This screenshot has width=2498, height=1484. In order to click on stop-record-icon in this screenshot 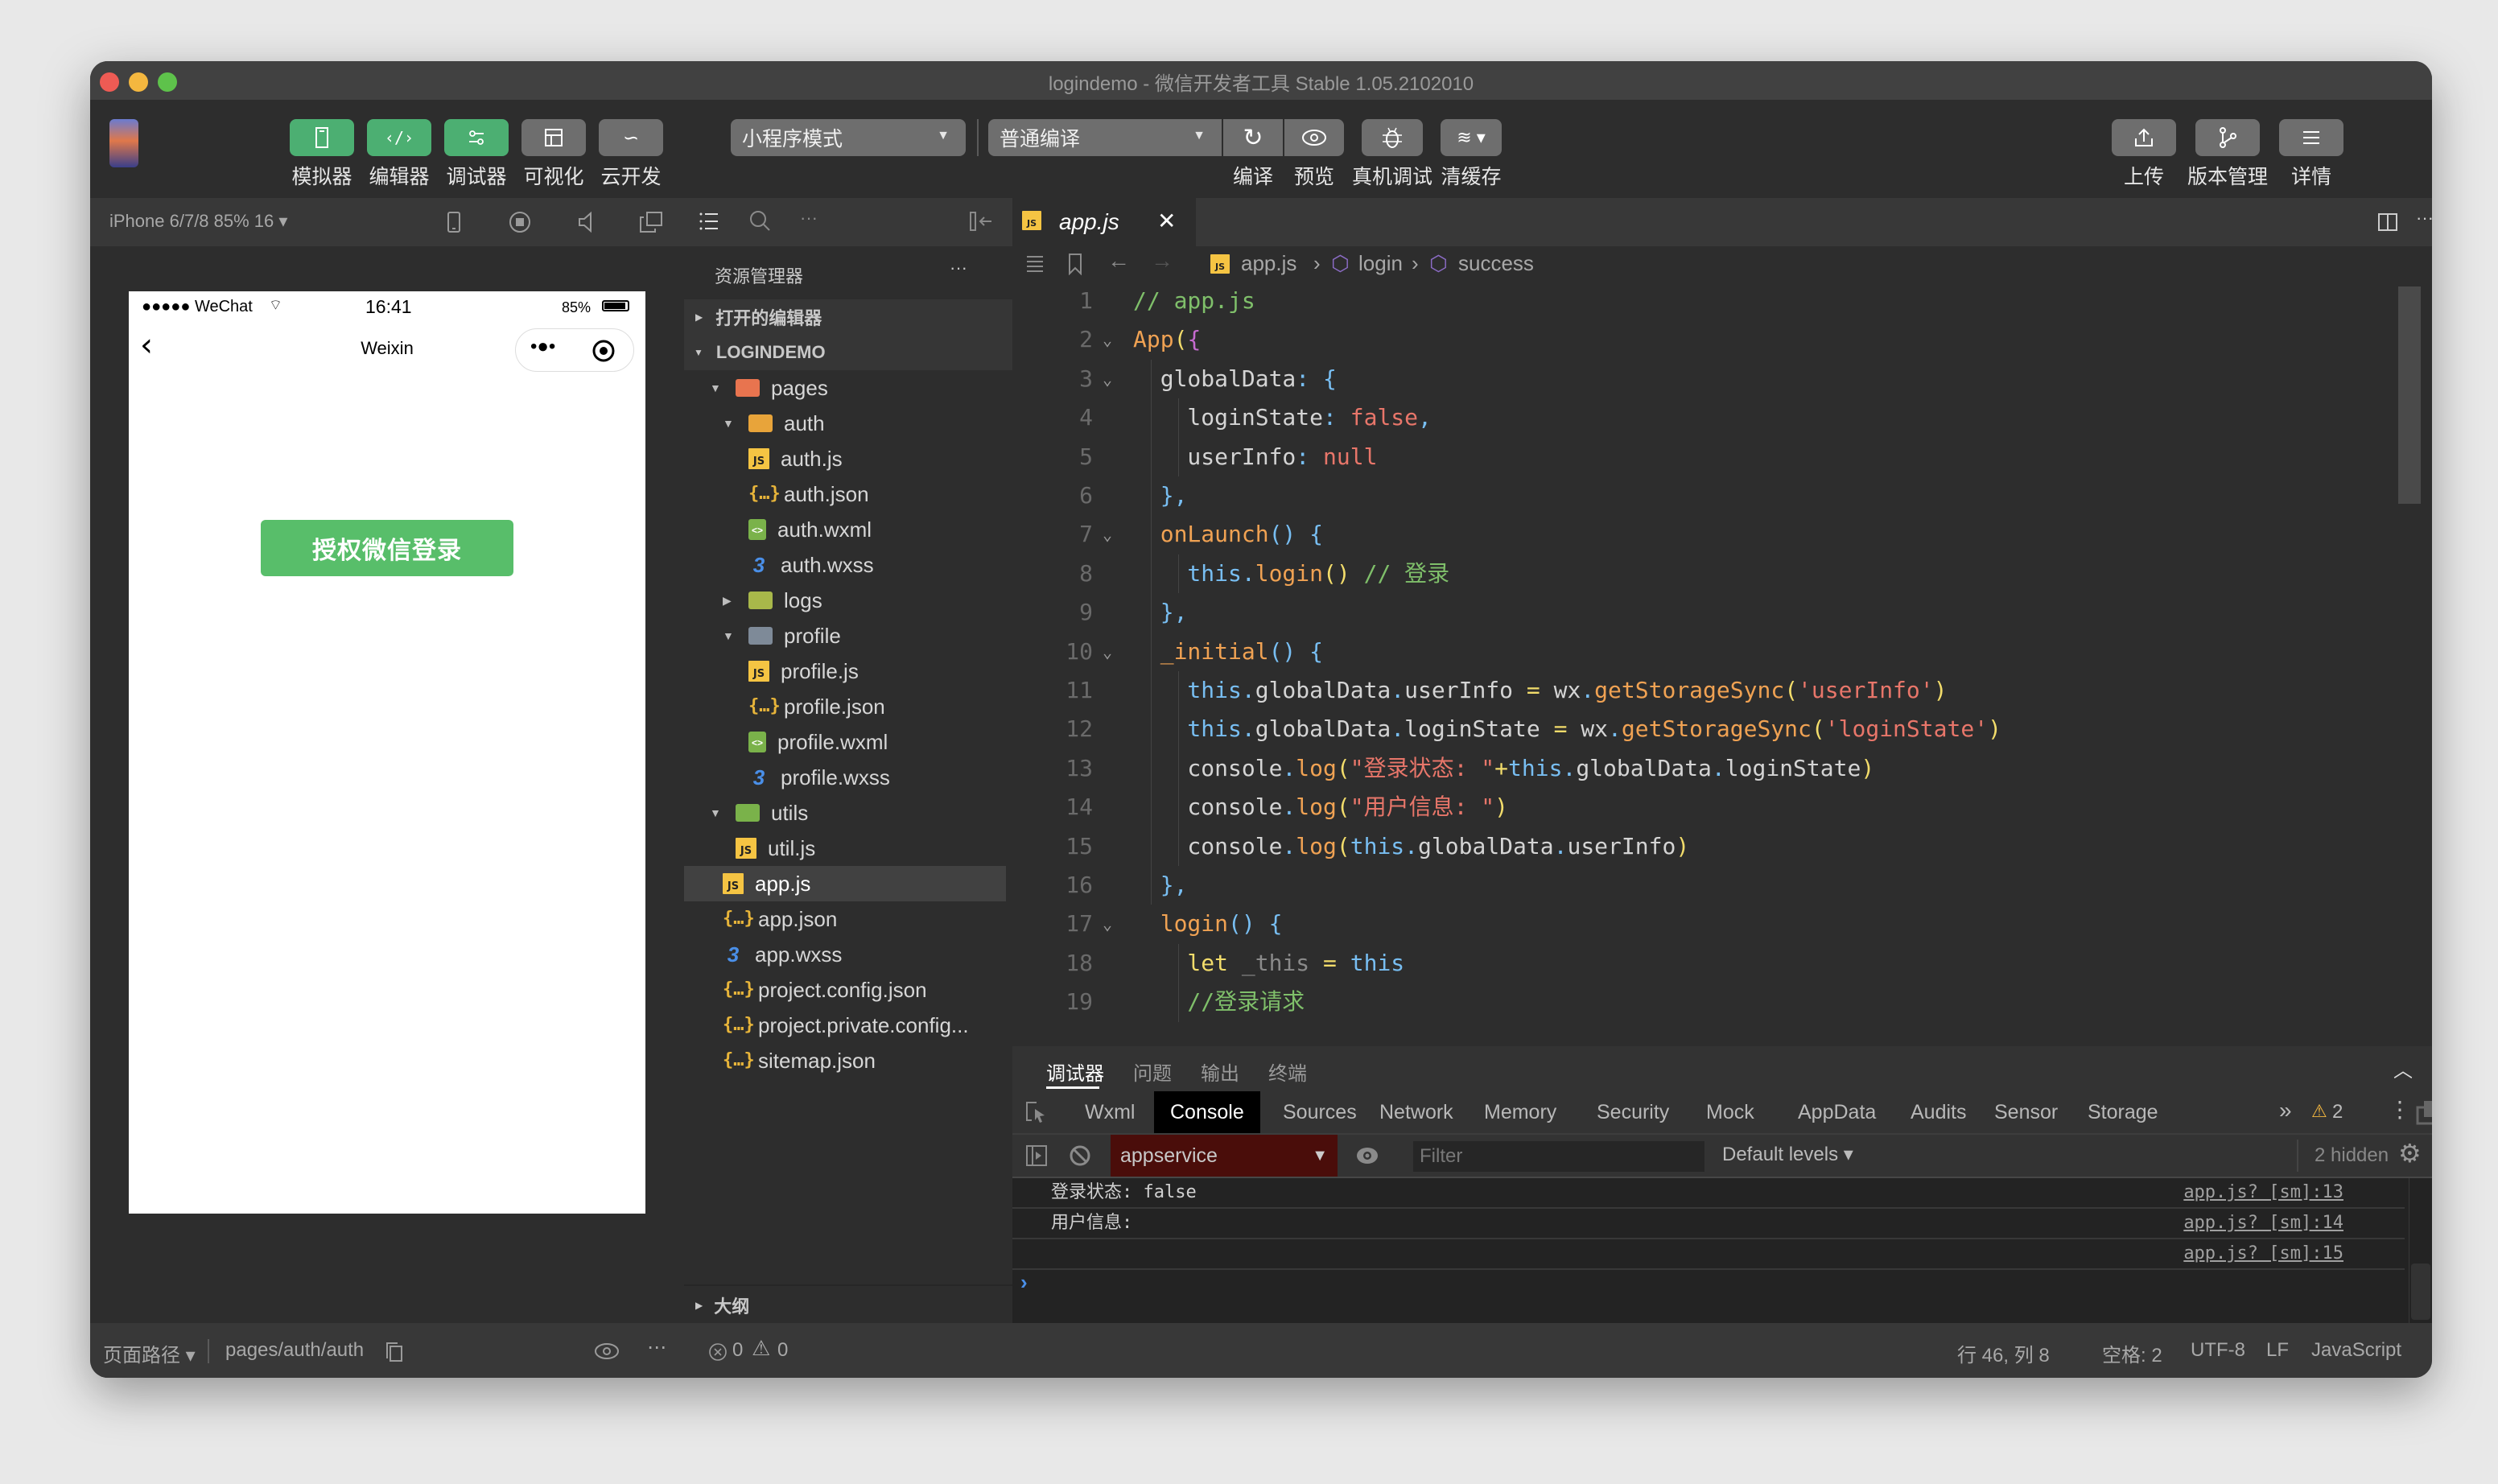, I will do `click(520, 222)`.